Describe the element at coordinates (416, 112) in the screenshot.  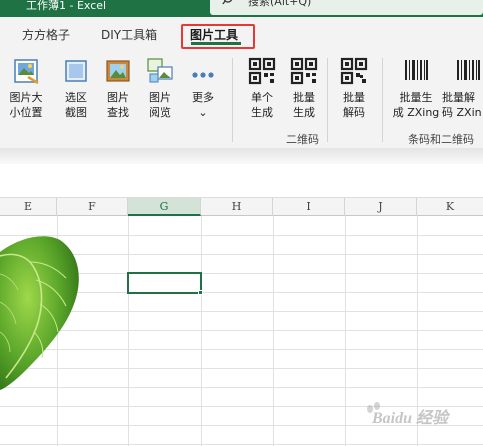
I see `button-label-line2: 成 ZXing` at that location.